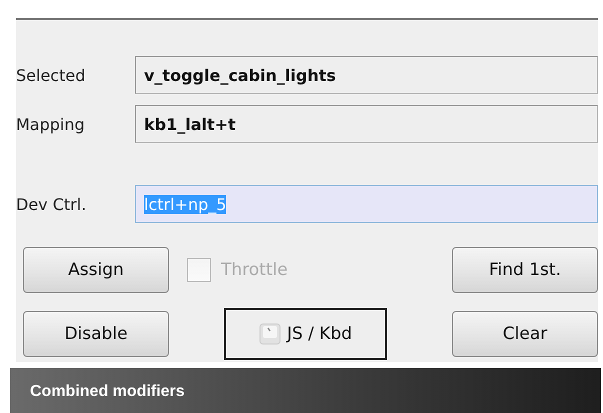 This screenshot has width=603, height=413. What do you see at coordinates (525, 334) in the screenshot?
I see `push-button: Clear` at bounding box center [525, 334].